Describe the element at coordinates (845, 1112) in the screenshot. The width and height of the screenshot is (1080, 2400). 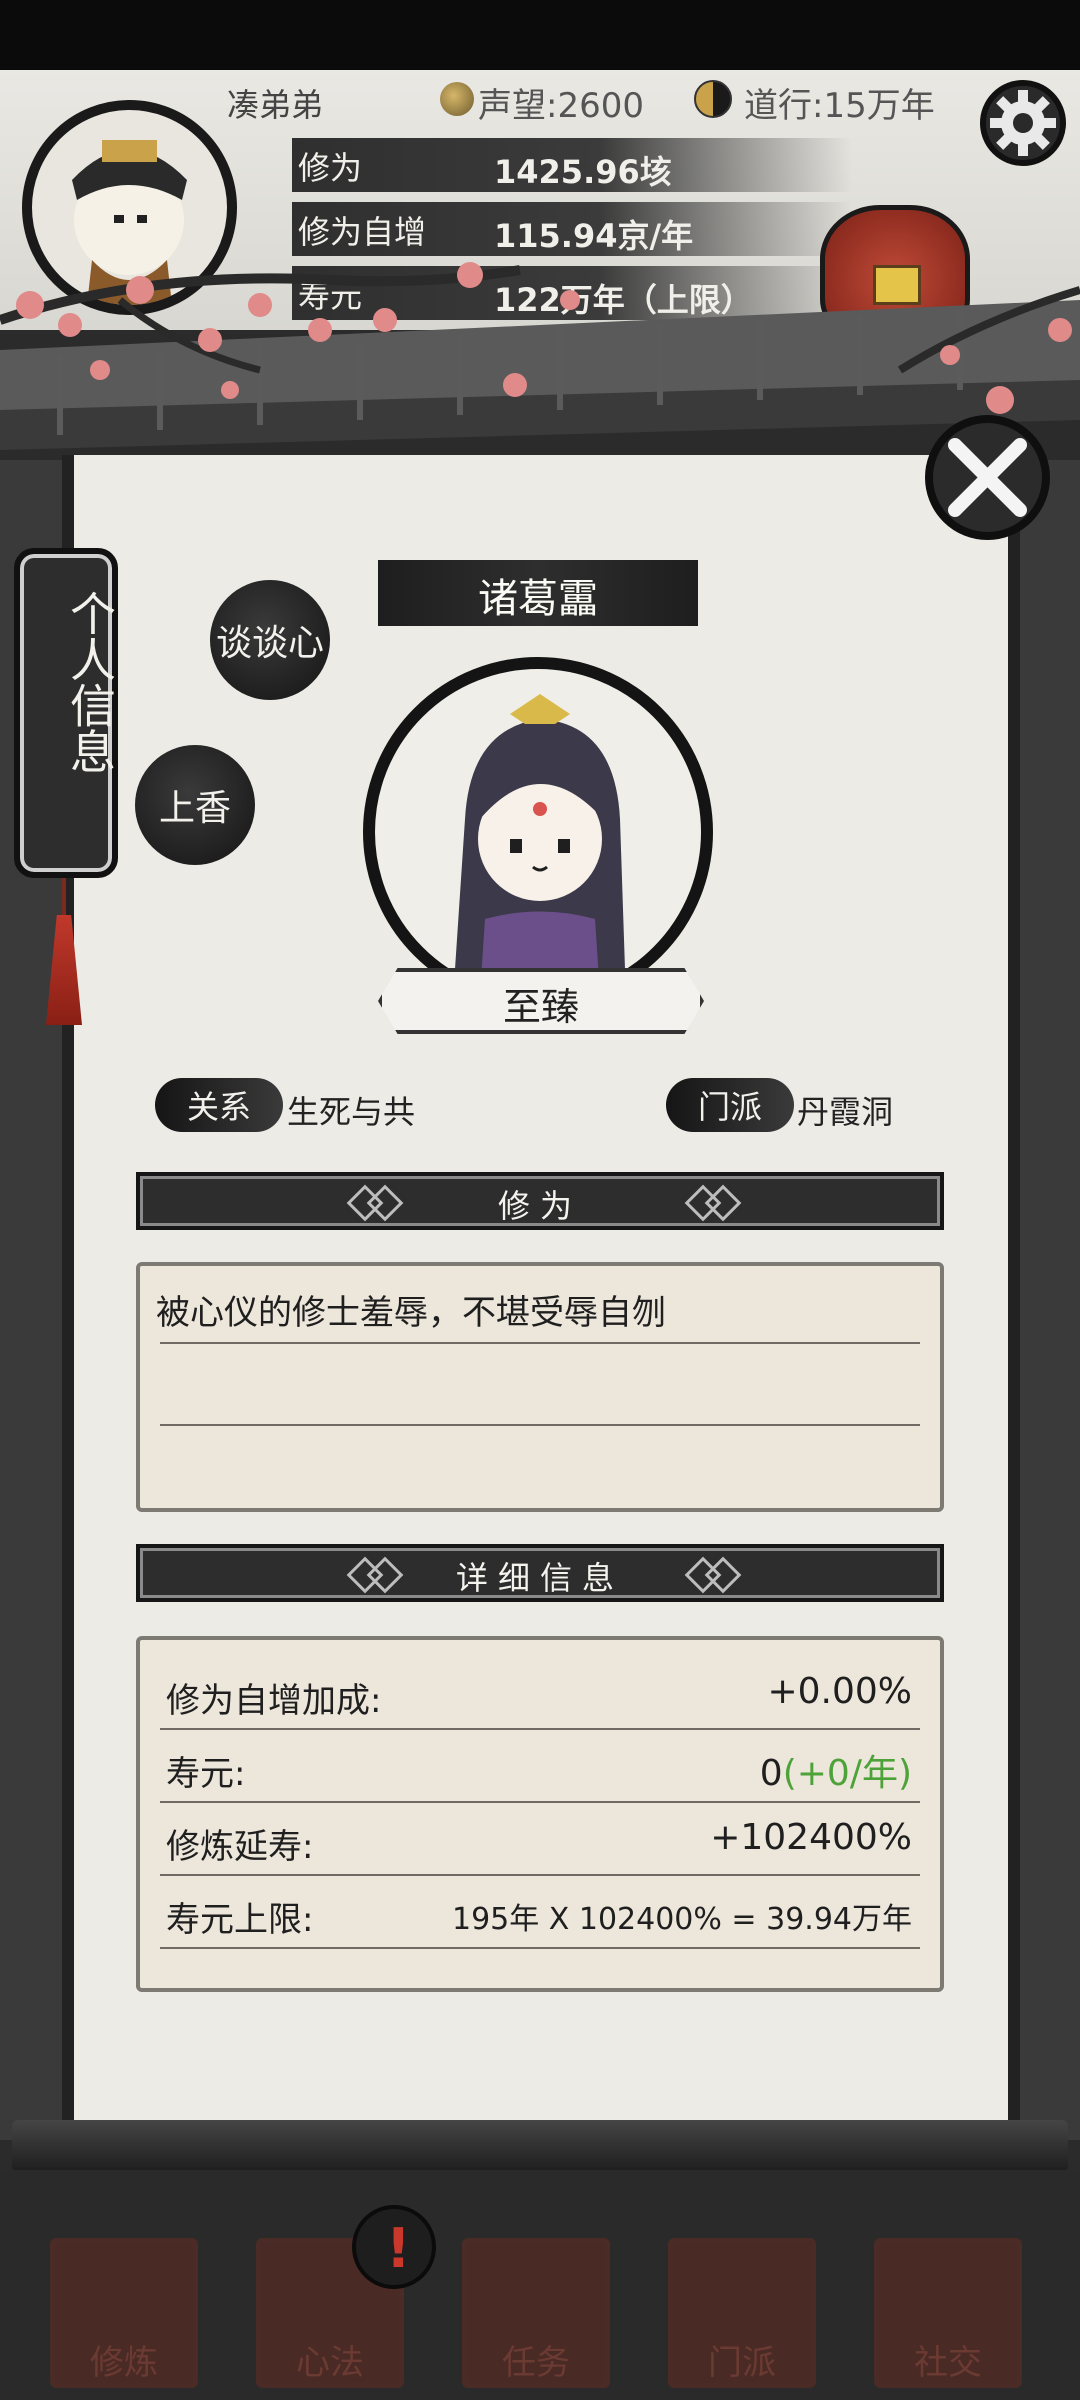
I see `sect-value: 丹霞洞` at that location.